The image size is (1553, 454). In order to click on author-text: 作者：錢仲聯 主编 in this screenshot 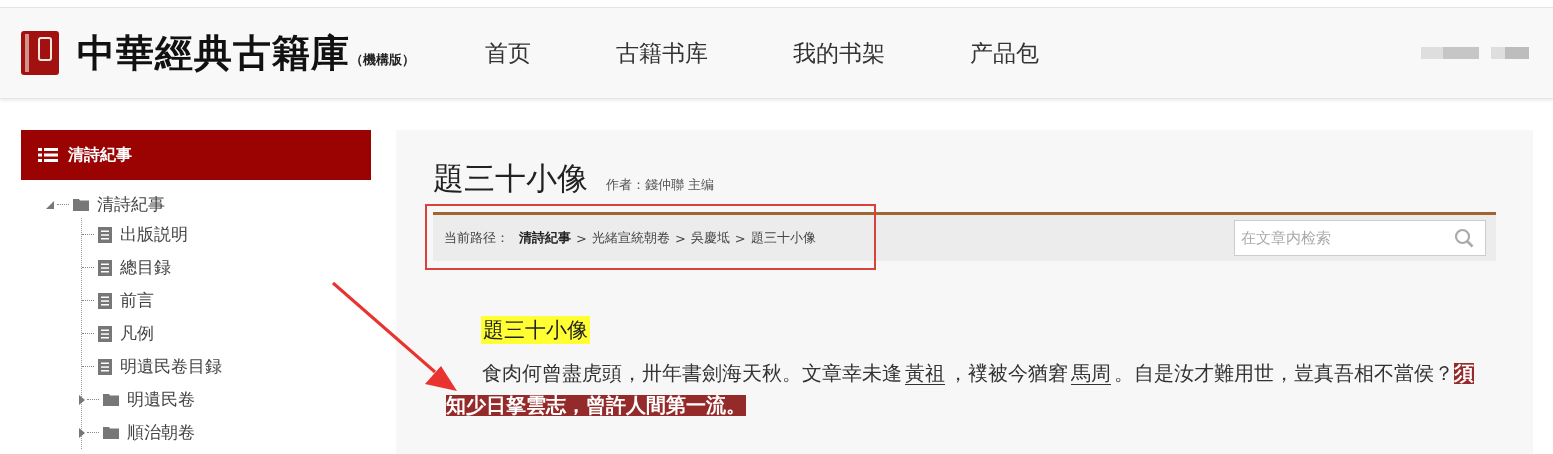, I will do `click(660, 185)`.